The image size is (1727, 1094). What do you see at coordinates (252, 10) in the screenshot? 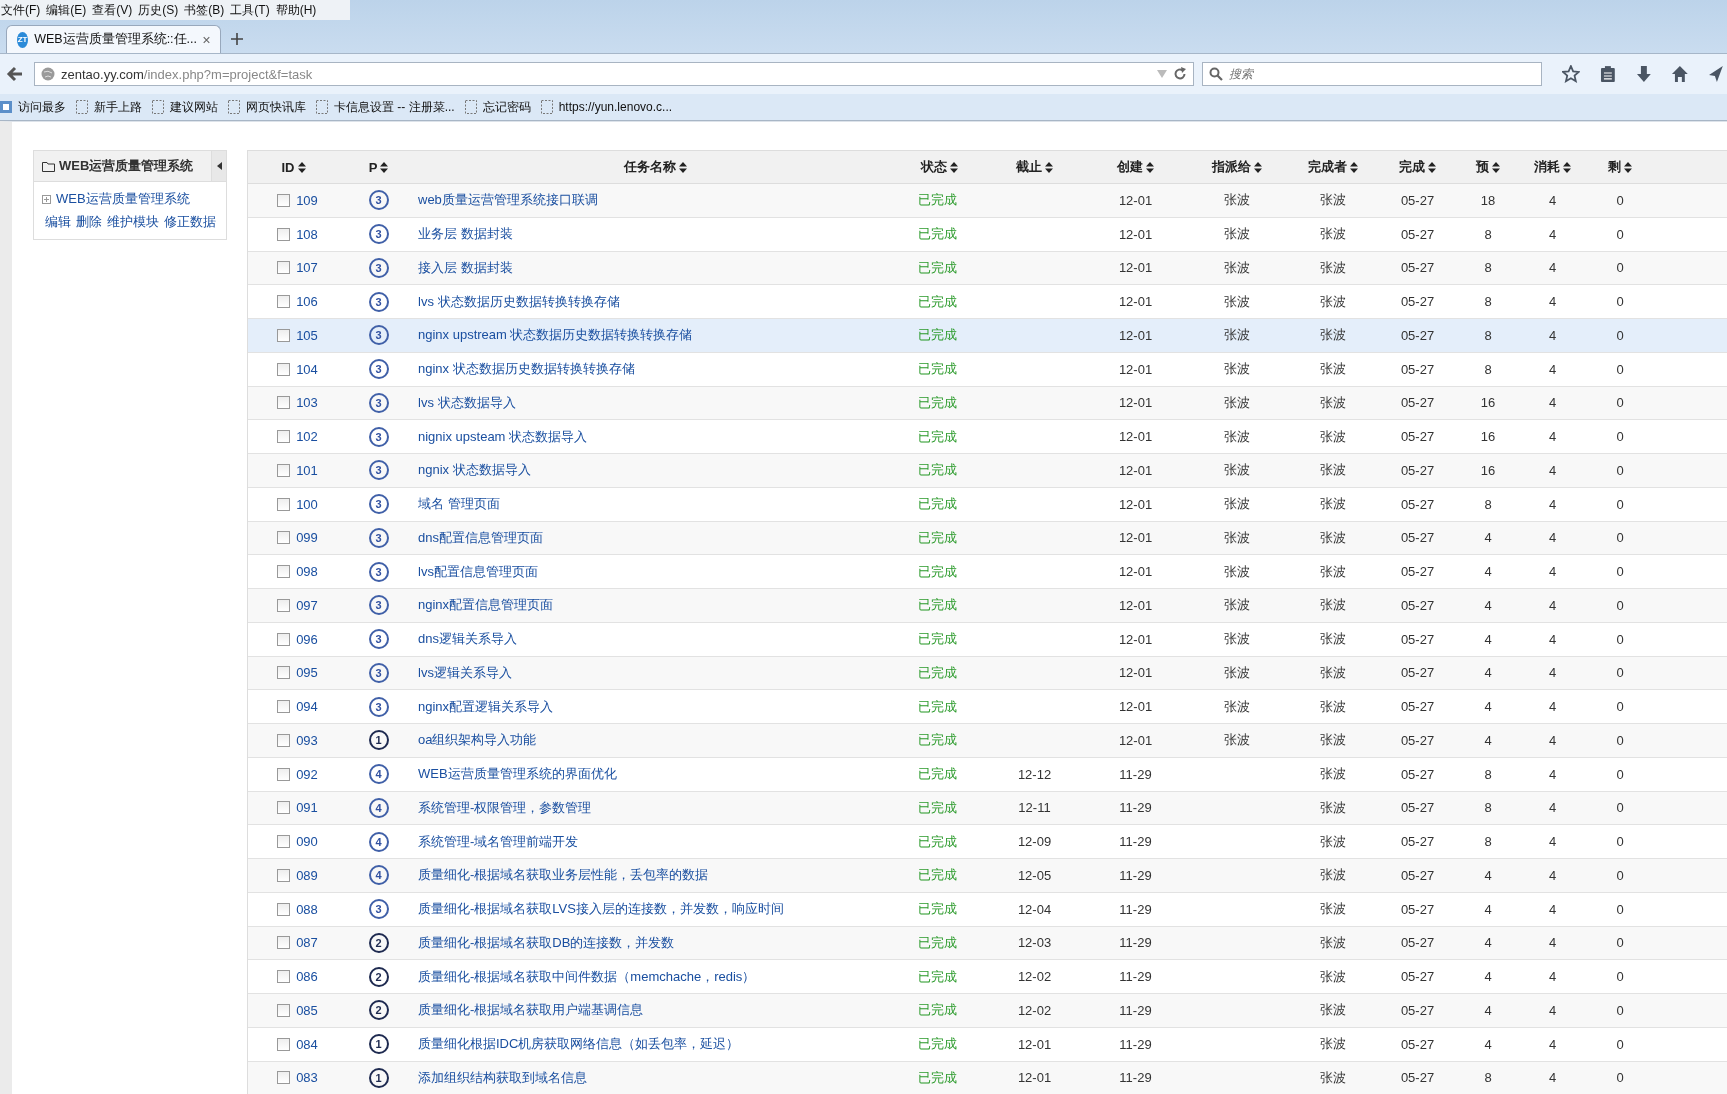
I see `menu-item: 工具(T)` at bounding box center [252, 10].